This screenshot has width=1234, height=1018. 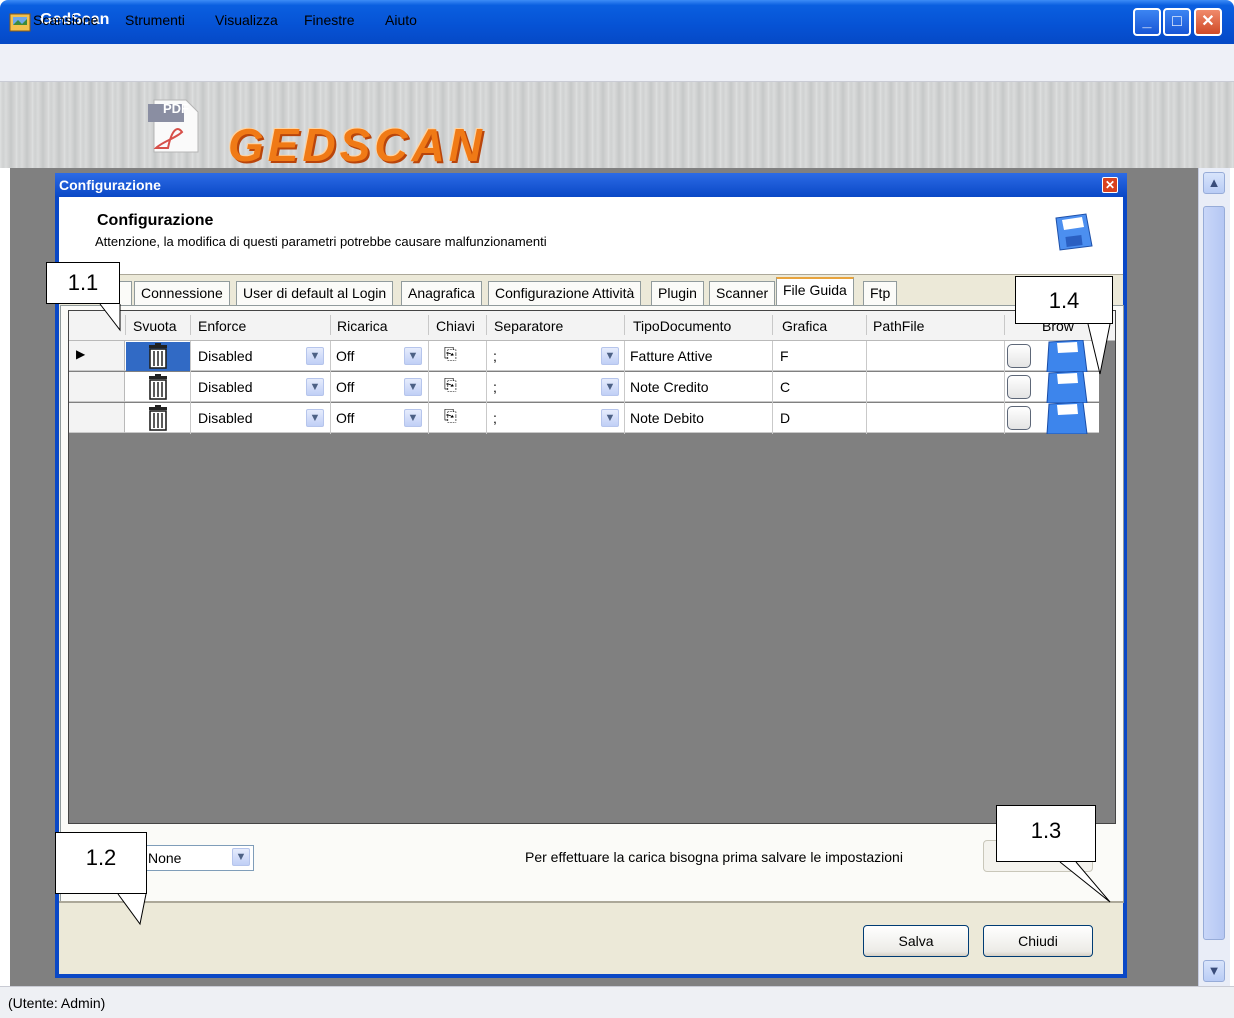 I want to click on callout-1-4: 1.4, so click(x=1064, y=300).